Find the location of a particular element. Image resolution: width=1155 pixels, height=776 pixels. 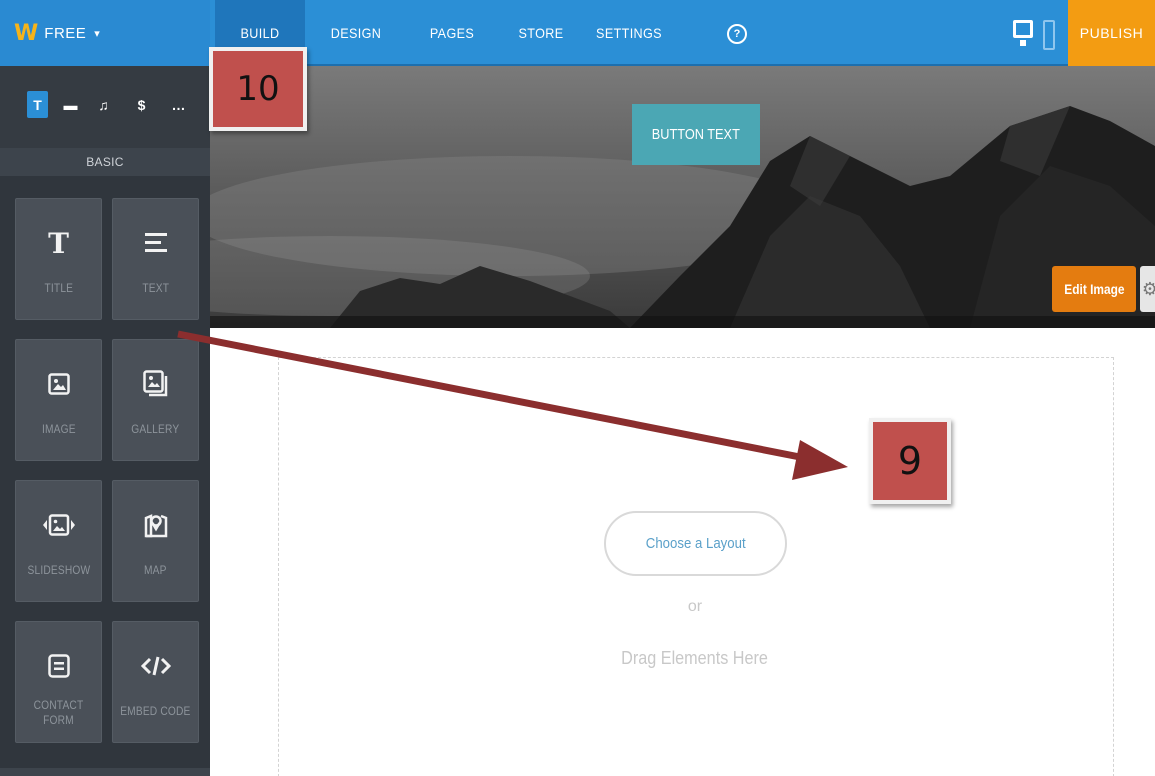

edit-image-label: Edit Image is located at coordinates (1094, 289).